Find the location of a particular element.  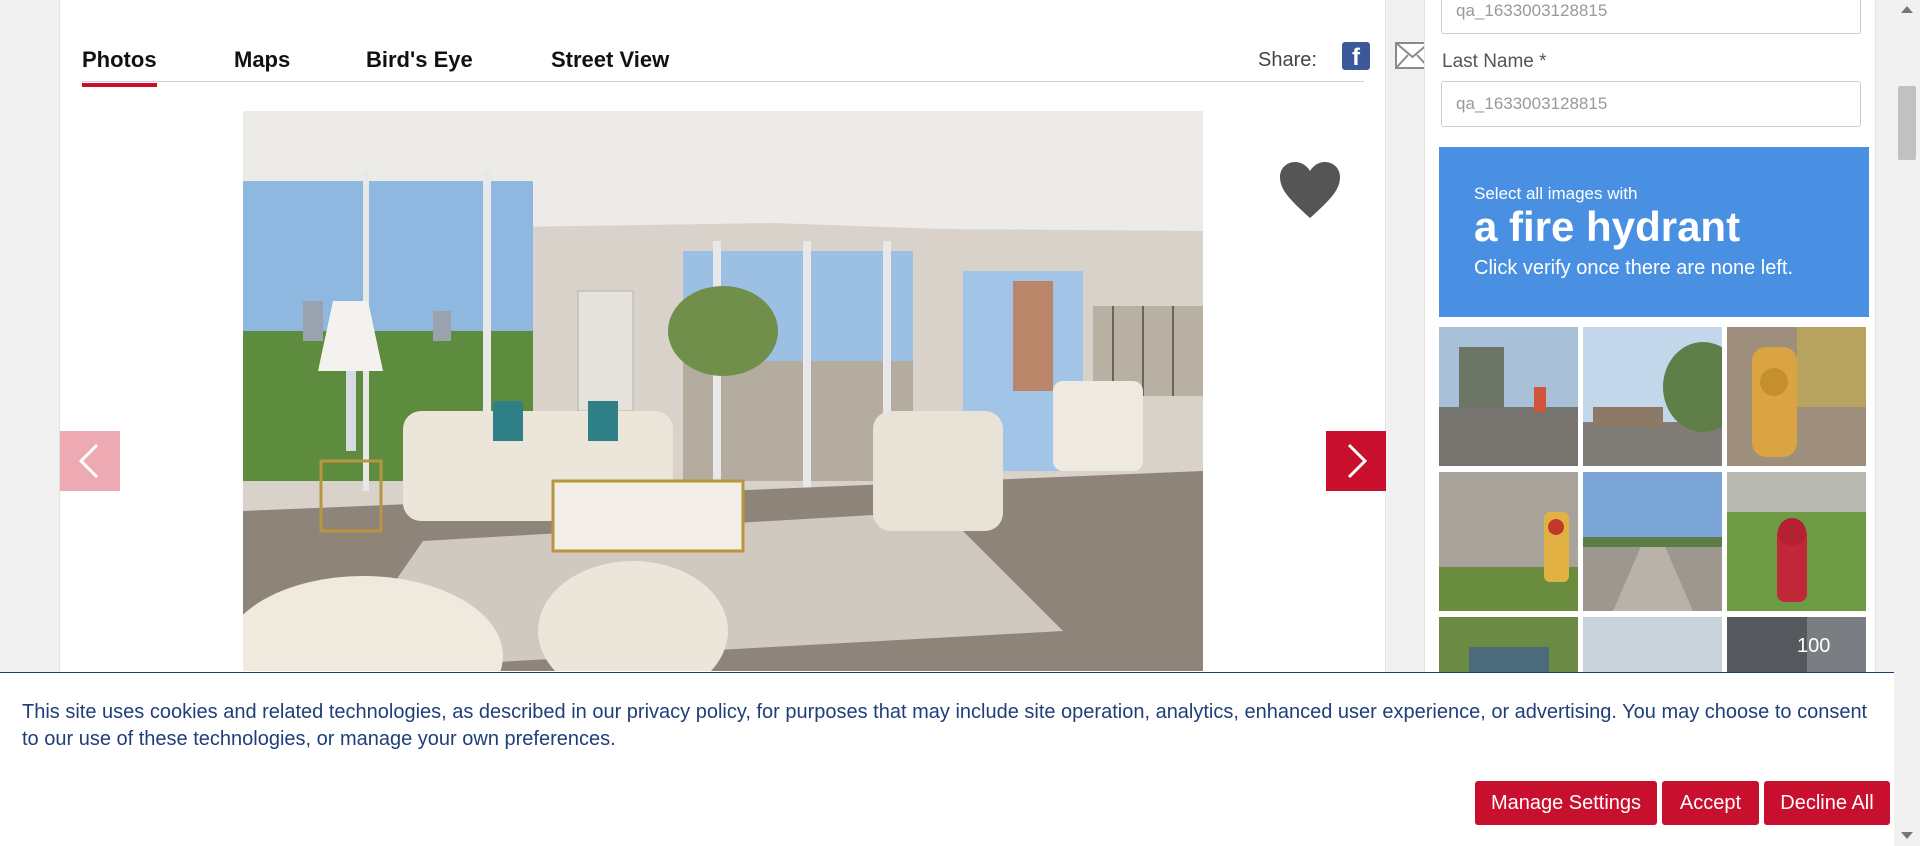

tab-maps: Maps is located at coordinates (262, 65).